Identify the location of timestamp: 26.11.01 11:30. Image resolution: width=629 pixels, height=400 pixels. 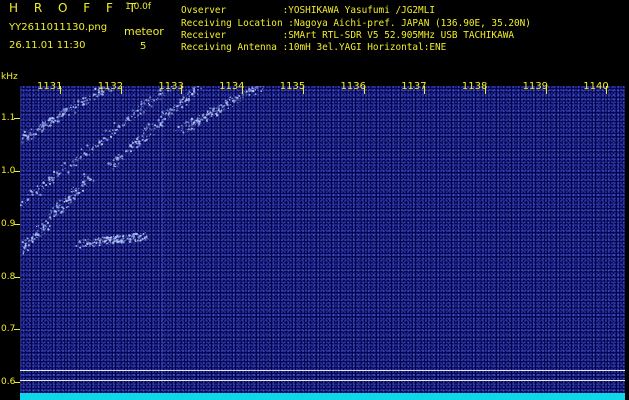
(47, 45).